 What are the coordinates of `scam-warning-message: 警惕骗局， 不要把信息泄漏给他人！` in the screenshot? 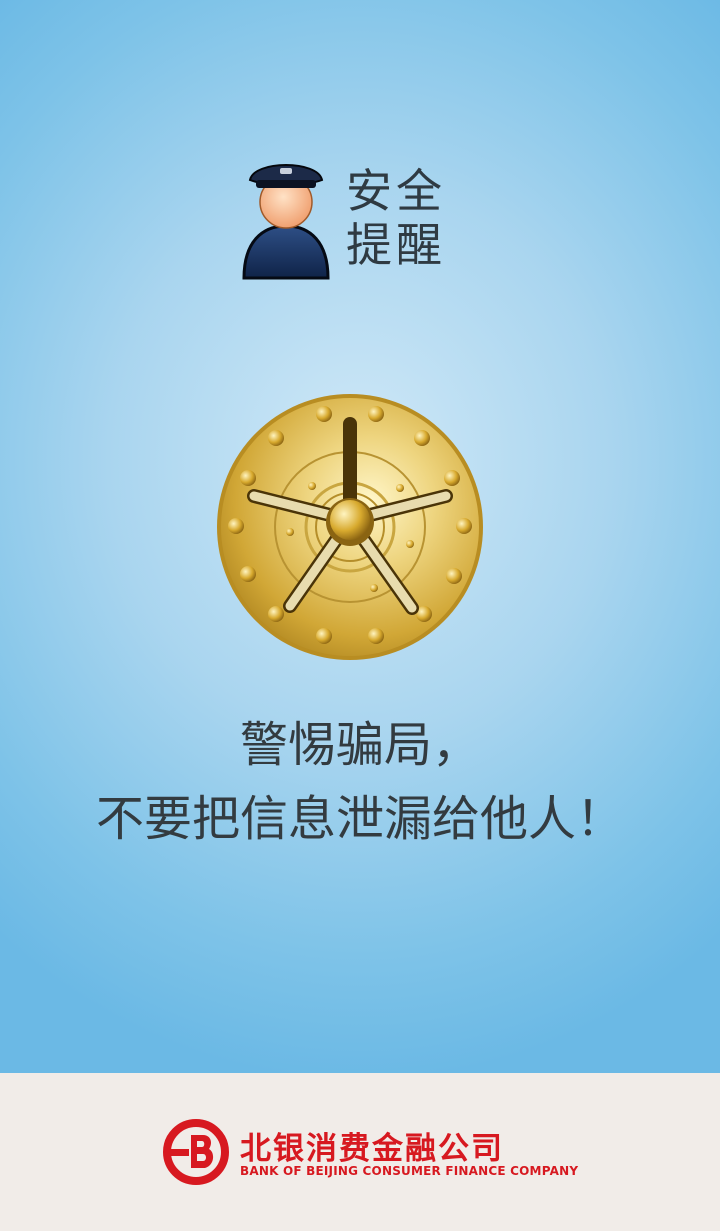 It's located at (360, 782).